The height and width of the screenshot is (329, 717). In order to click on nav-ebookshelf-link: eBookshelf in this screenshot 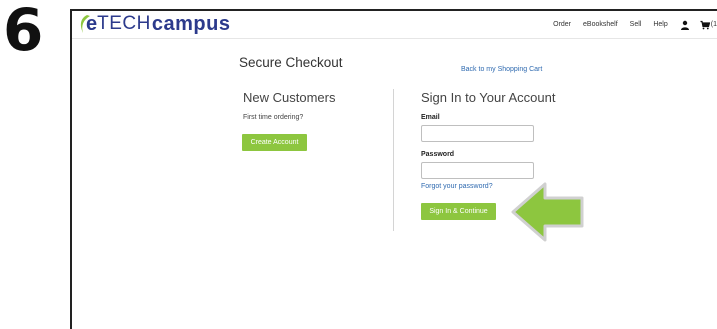, I will do `click(600, 24)`.